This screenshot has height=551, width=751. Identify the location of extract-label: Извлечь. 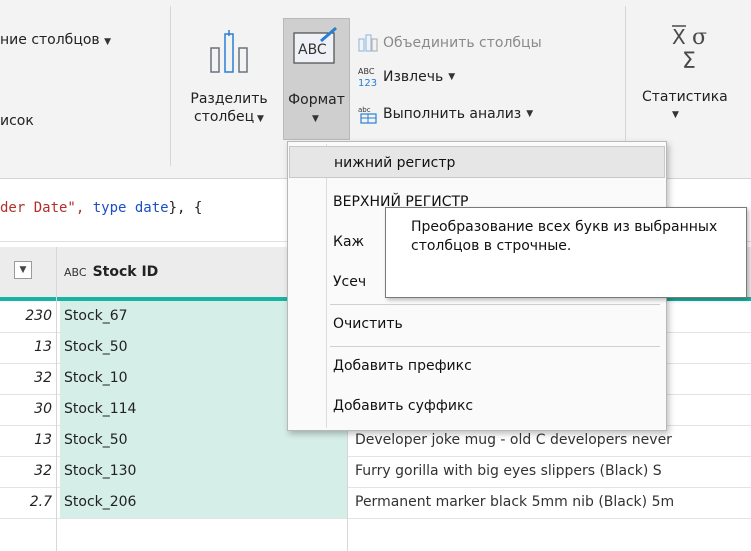
(413, 77).